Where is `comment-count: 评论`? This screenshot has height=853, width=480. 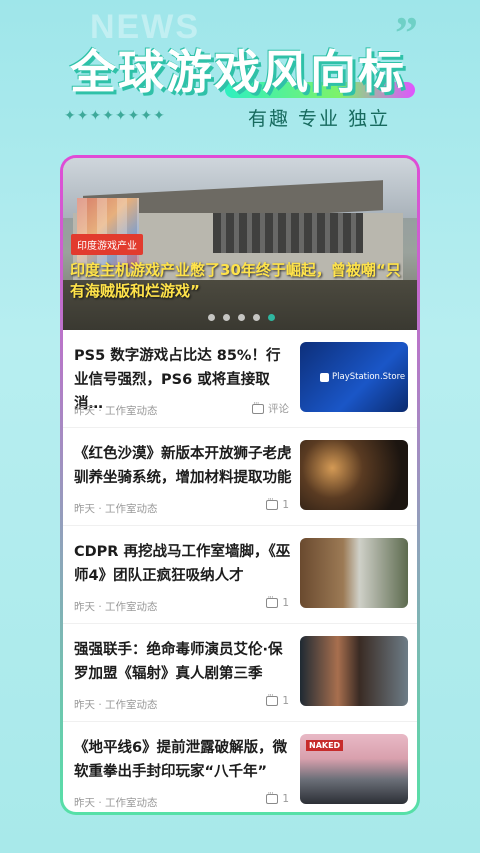 comment-count: 评论 is located at coordinates (270, 407).